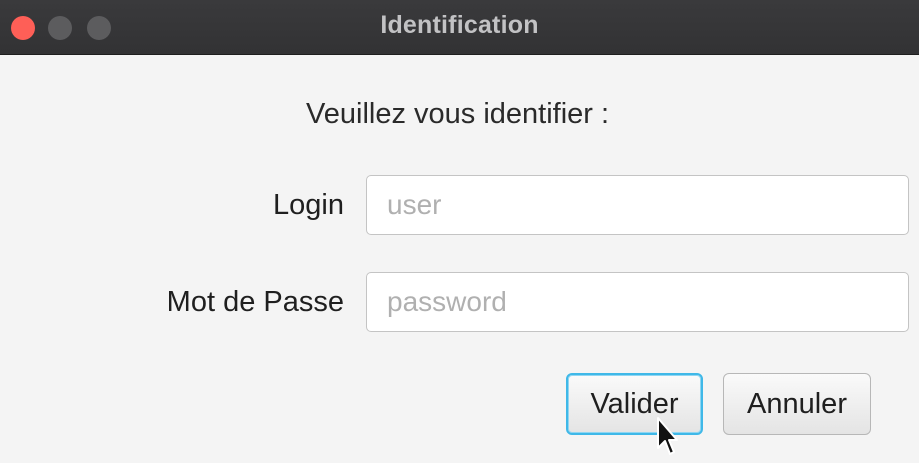 The width and height of the screenshot is (919, 463). I want to click on identification-prompt: Veuillez vous identifier :, so click(458, 114).